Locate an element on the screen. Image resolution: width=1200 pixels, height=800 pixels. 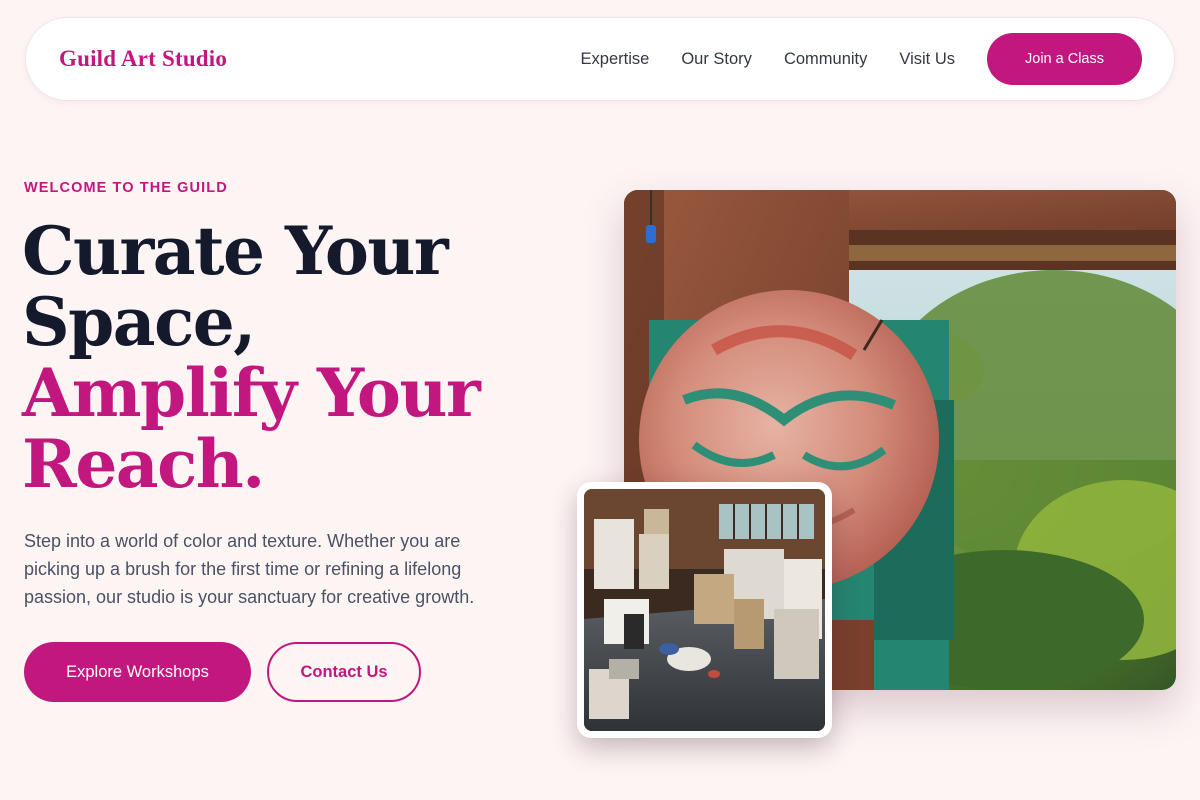
explore-workshops-button: Explore Workshops is located at coordinates (137, 672).